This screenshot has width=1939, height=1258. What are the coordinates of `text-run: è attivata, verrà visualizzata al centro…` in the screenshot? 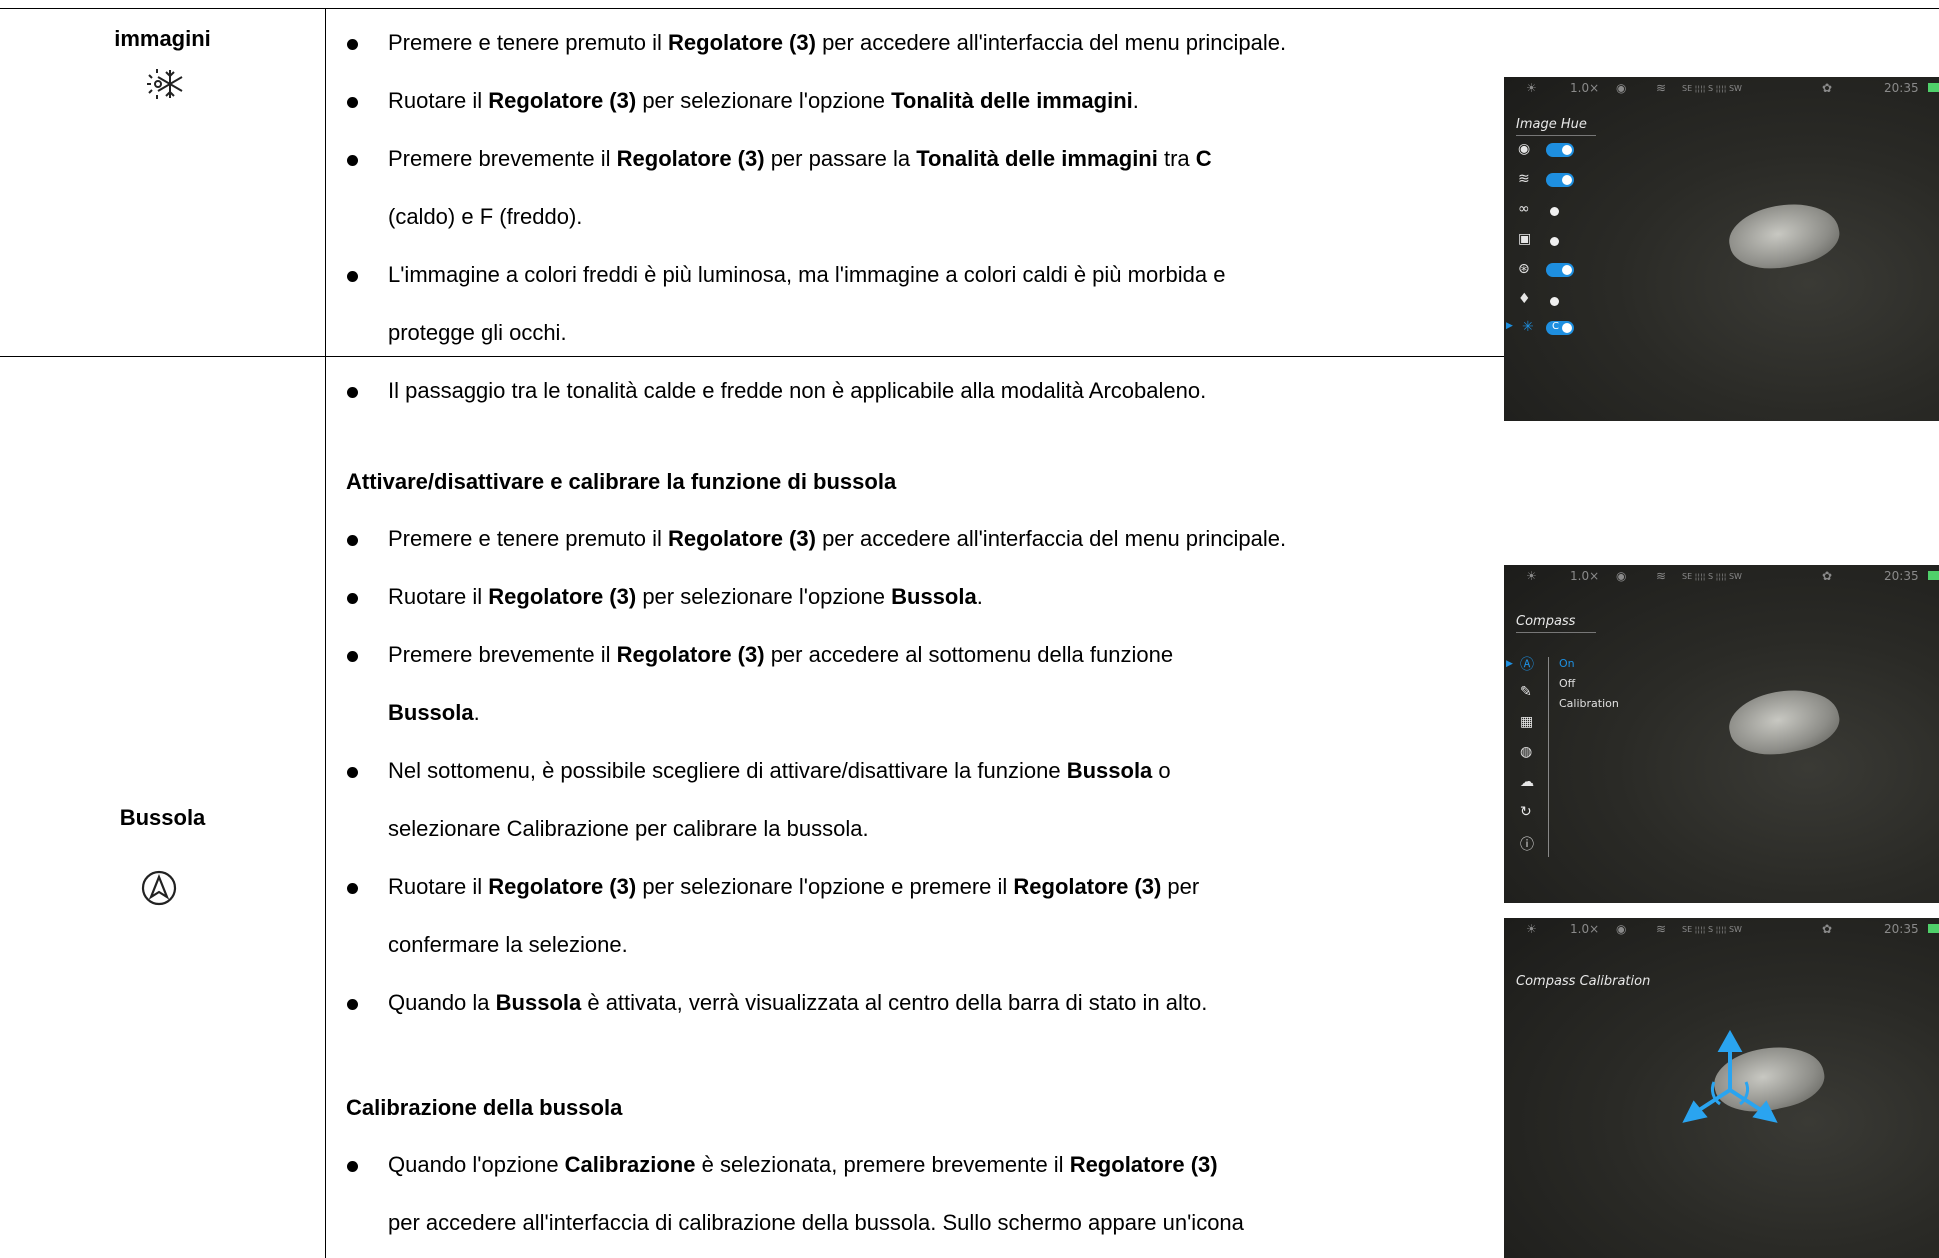 It's located at (894, 1002).